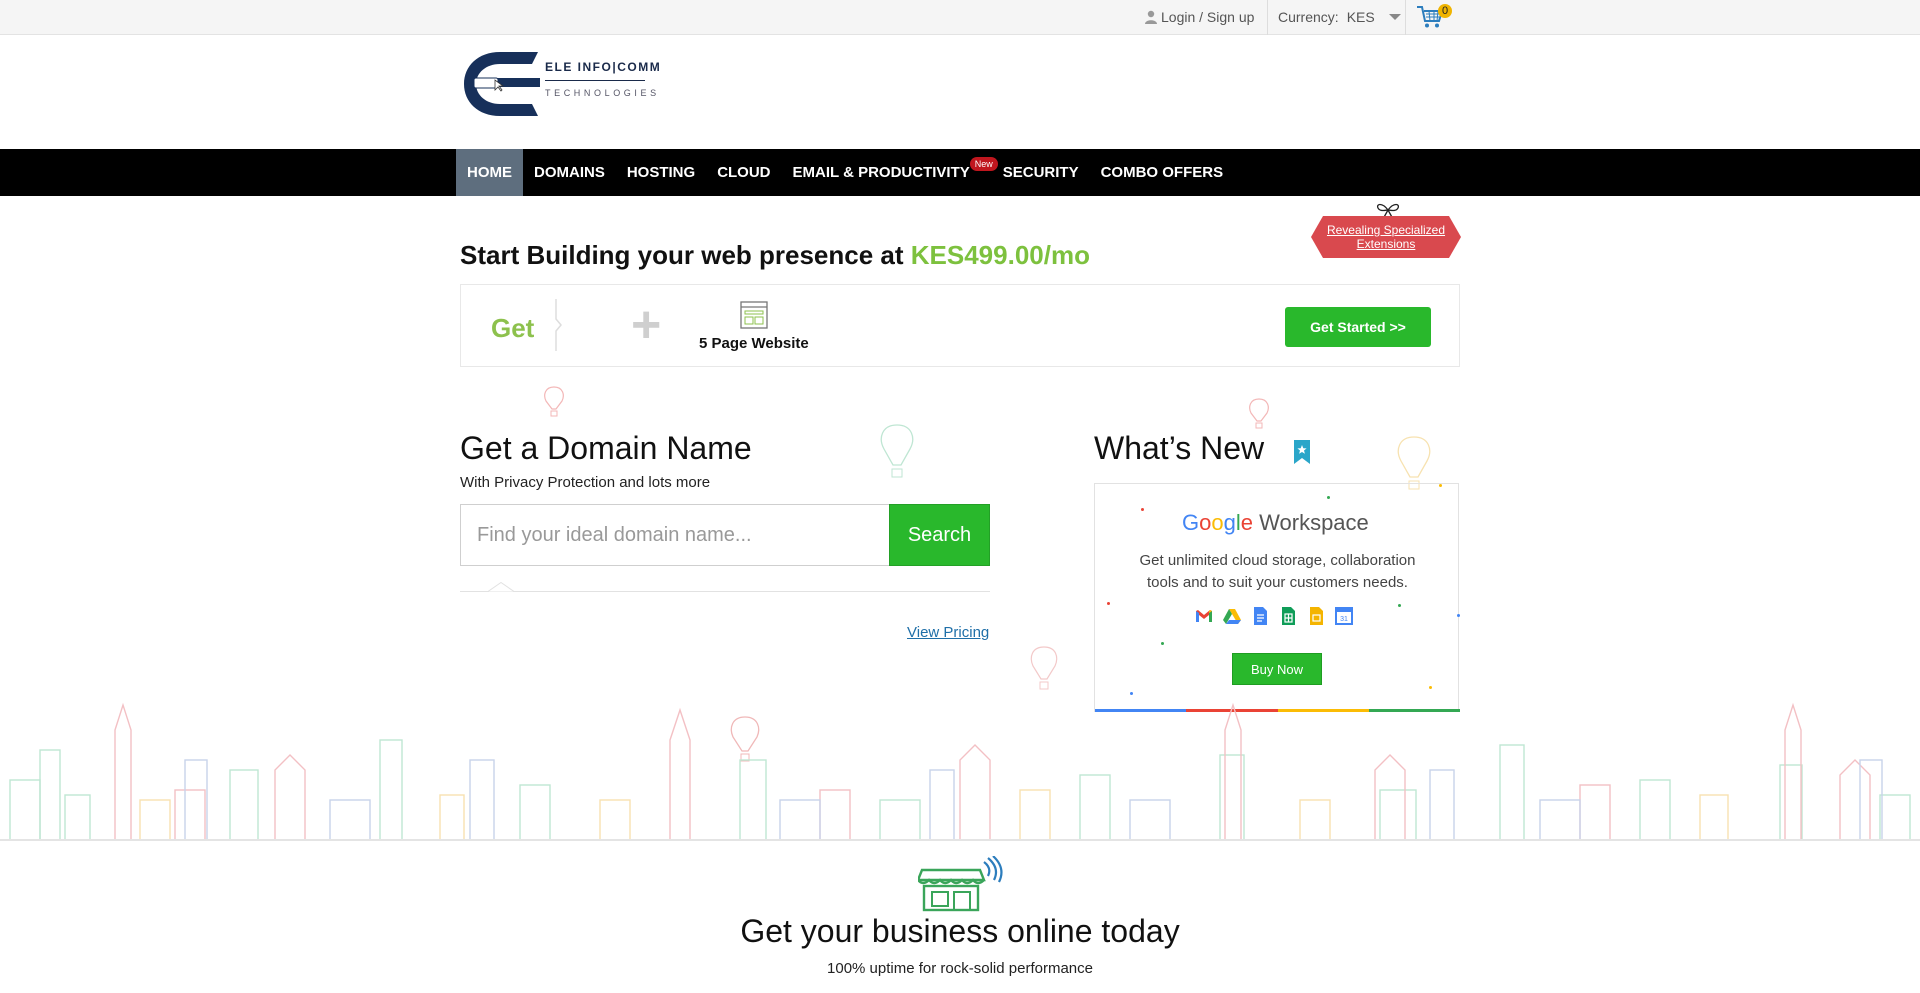  What do you see at coordinates (1308, 17) in the screenshot?
I see `currency-label: Currency:` at bounding box center [1308, 17].